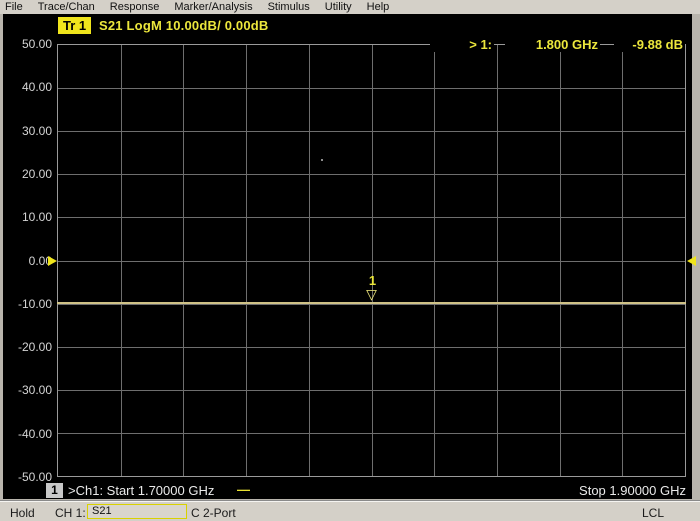  I want to click on y-axis-tick-label: -20.00, so click(34, 347).